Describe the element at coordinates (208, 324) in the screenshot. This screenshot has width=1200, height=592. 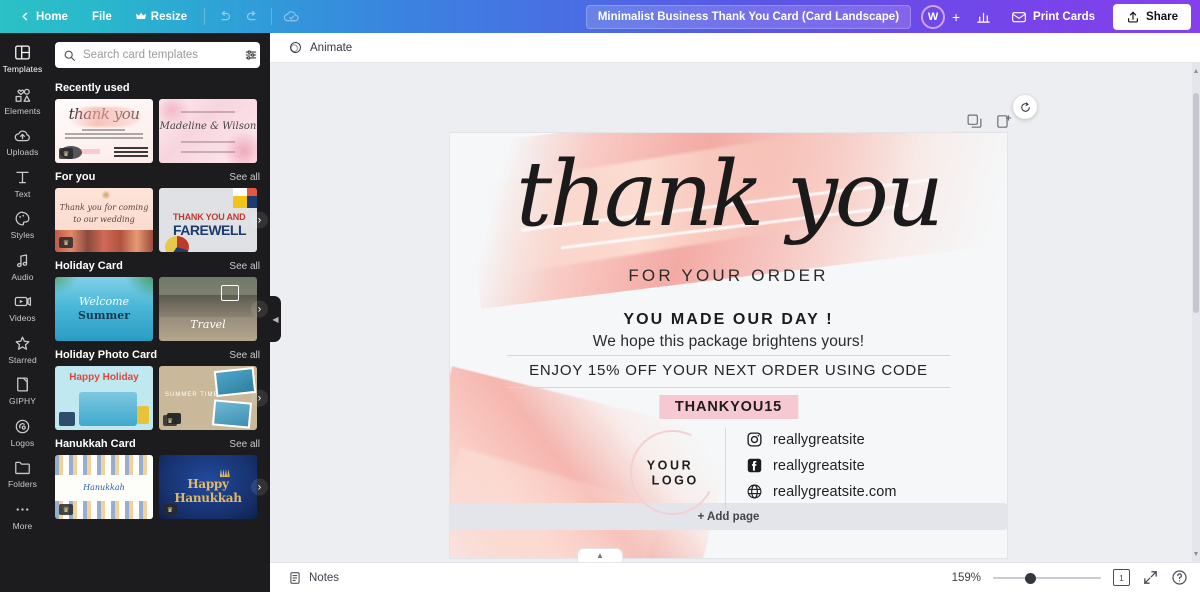
I see `thumb-text: Travel` at that location.